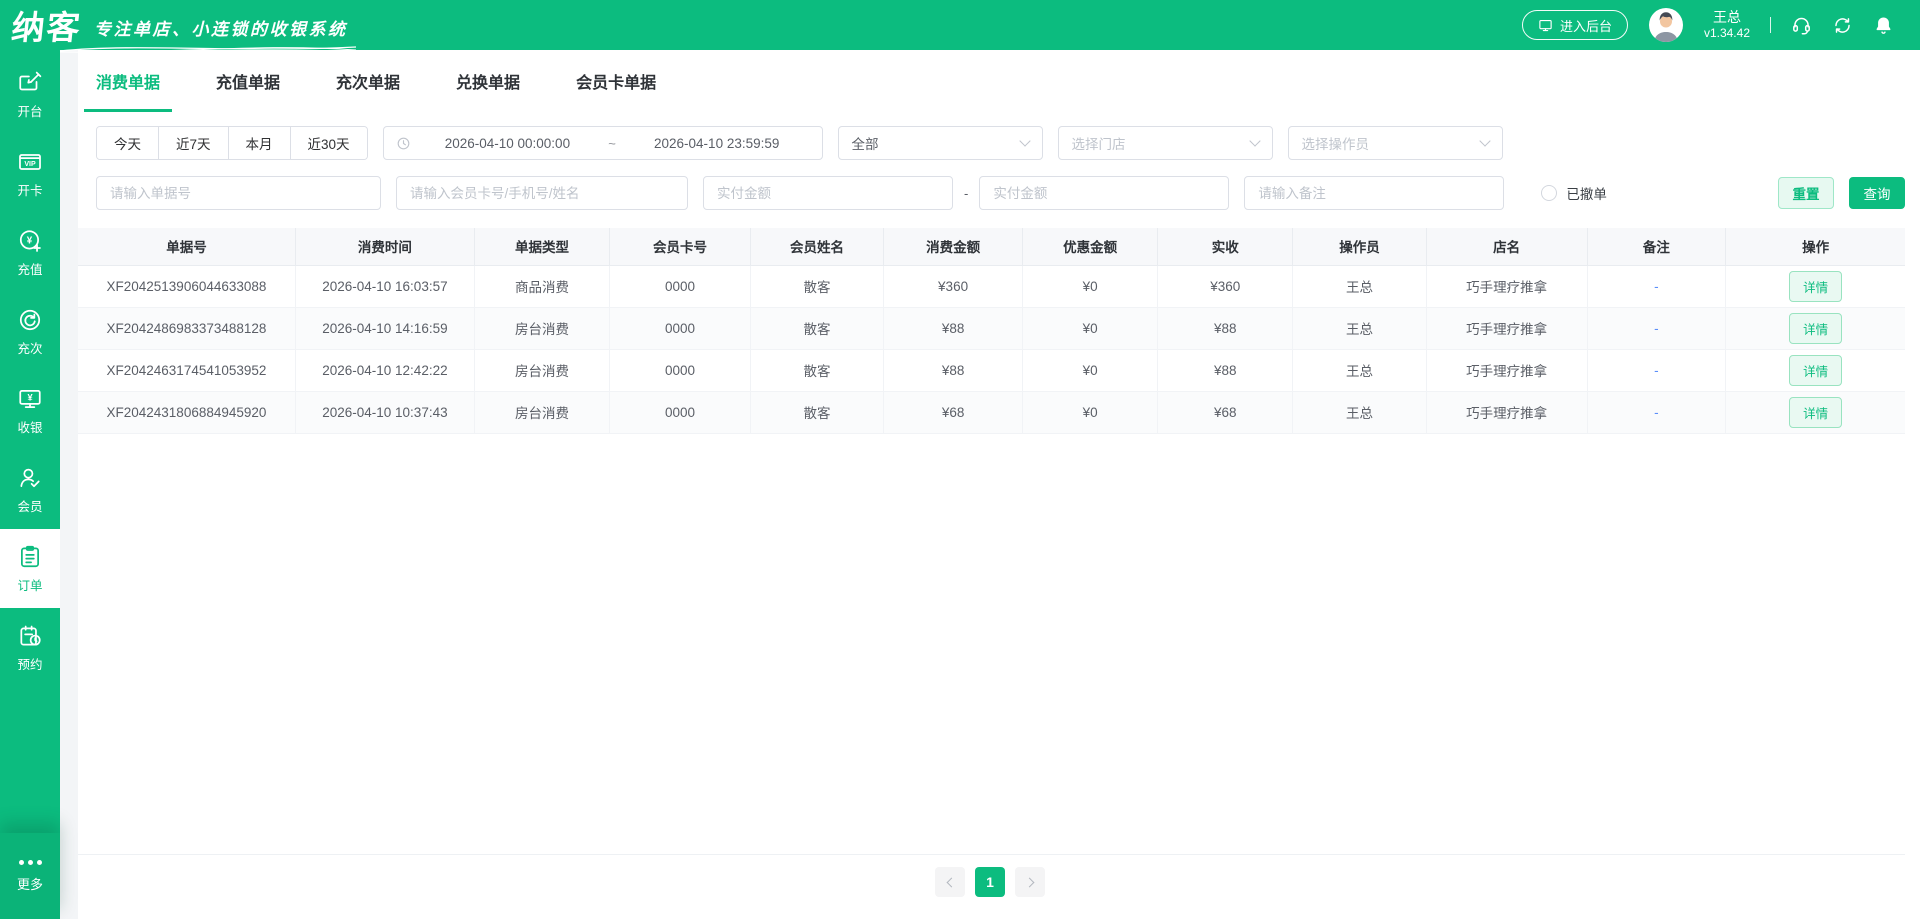 The image size is (1920, 919). Describe the element at coordinates (259, 143) in the screenshot. I see `quick-range-month-button: 本月` at that location.